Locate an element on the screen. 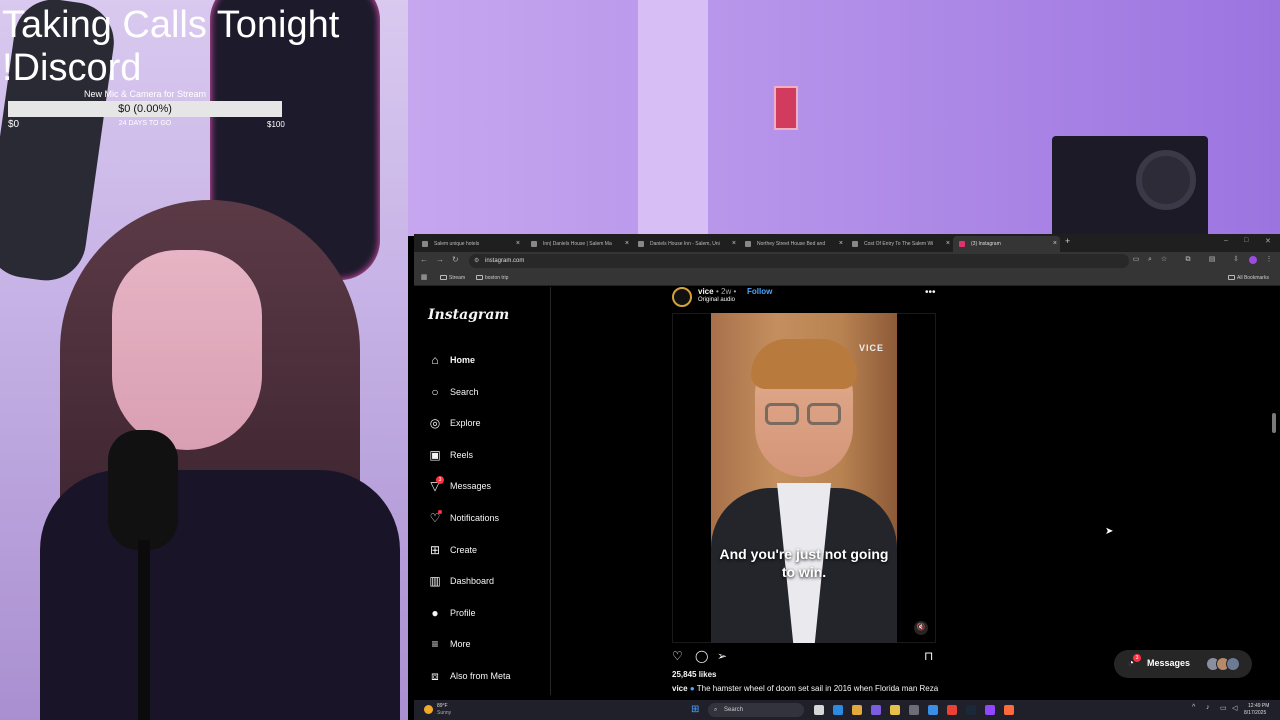 The width and height of the screenshot is (1280, 720). mute-icon: 🔇 is located at coordinates (921, 628).